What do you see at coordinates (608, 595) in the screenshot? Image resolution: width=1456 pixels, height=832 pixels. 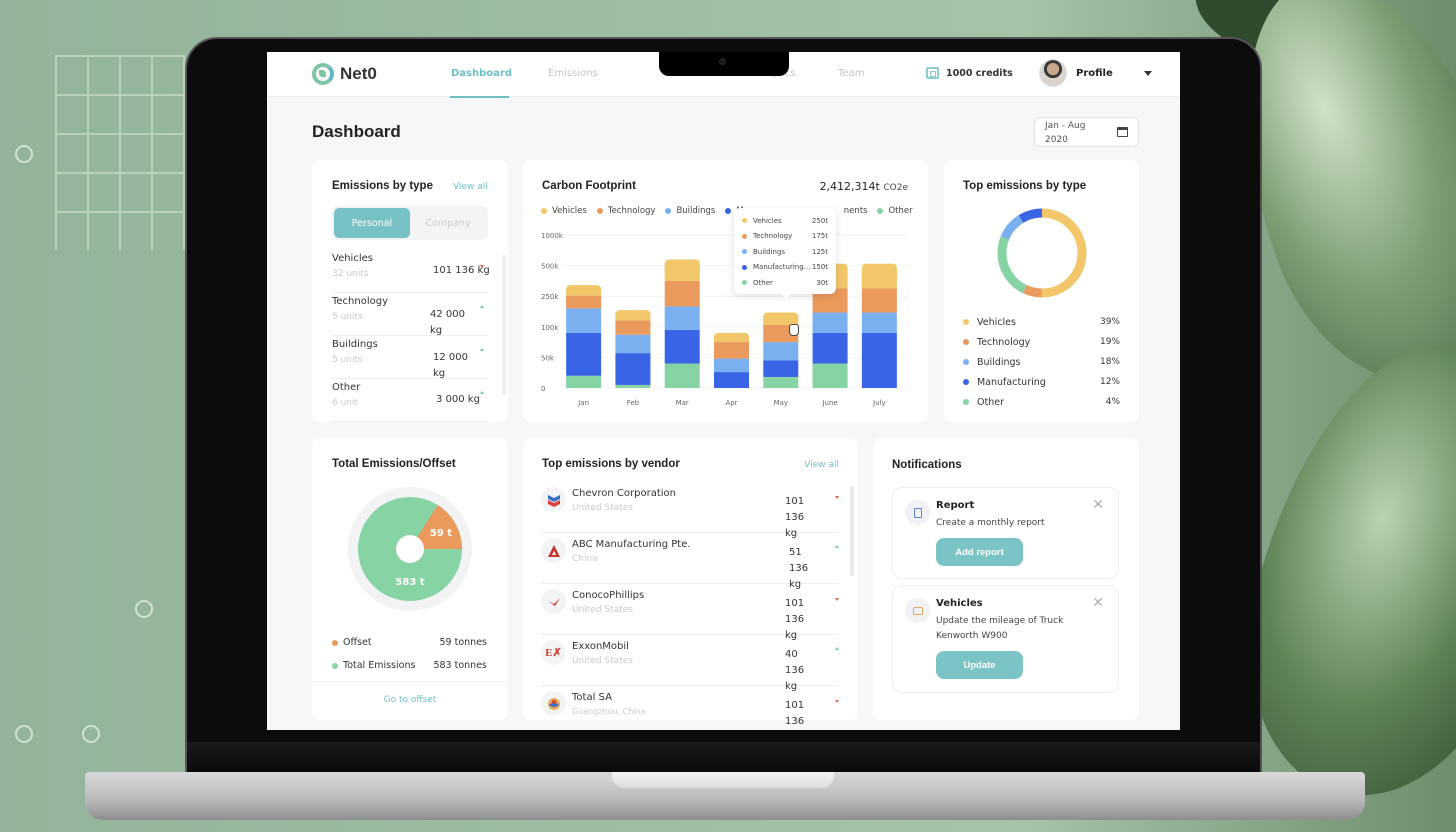 I see `vendor-name: ConocoPhillips` at bounding box center [608, 595].